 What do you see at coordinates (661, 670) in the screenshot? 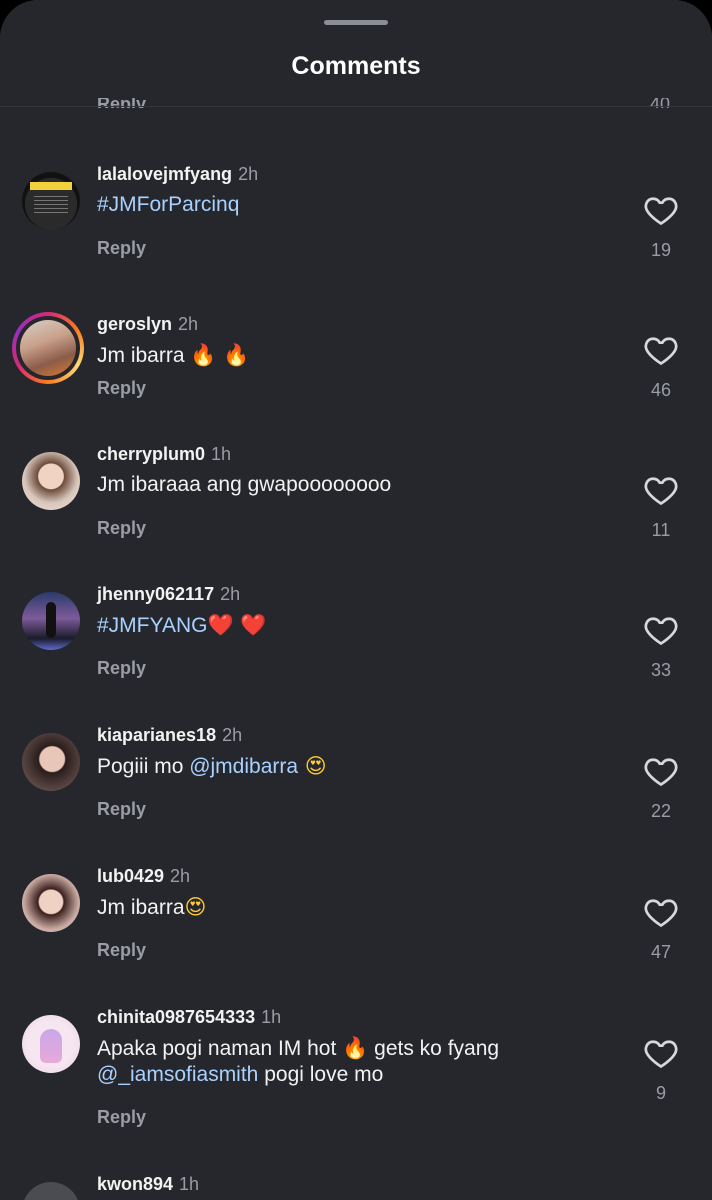
I see `like-count: 33` at bounding box center [661, 670].